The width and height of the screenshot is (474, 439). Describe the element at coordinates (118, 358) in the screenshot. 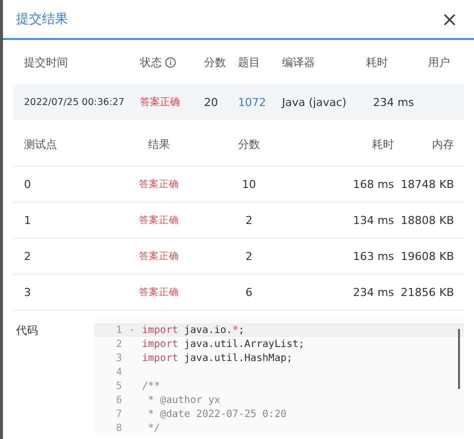

I see `line-number: 3` at that location.